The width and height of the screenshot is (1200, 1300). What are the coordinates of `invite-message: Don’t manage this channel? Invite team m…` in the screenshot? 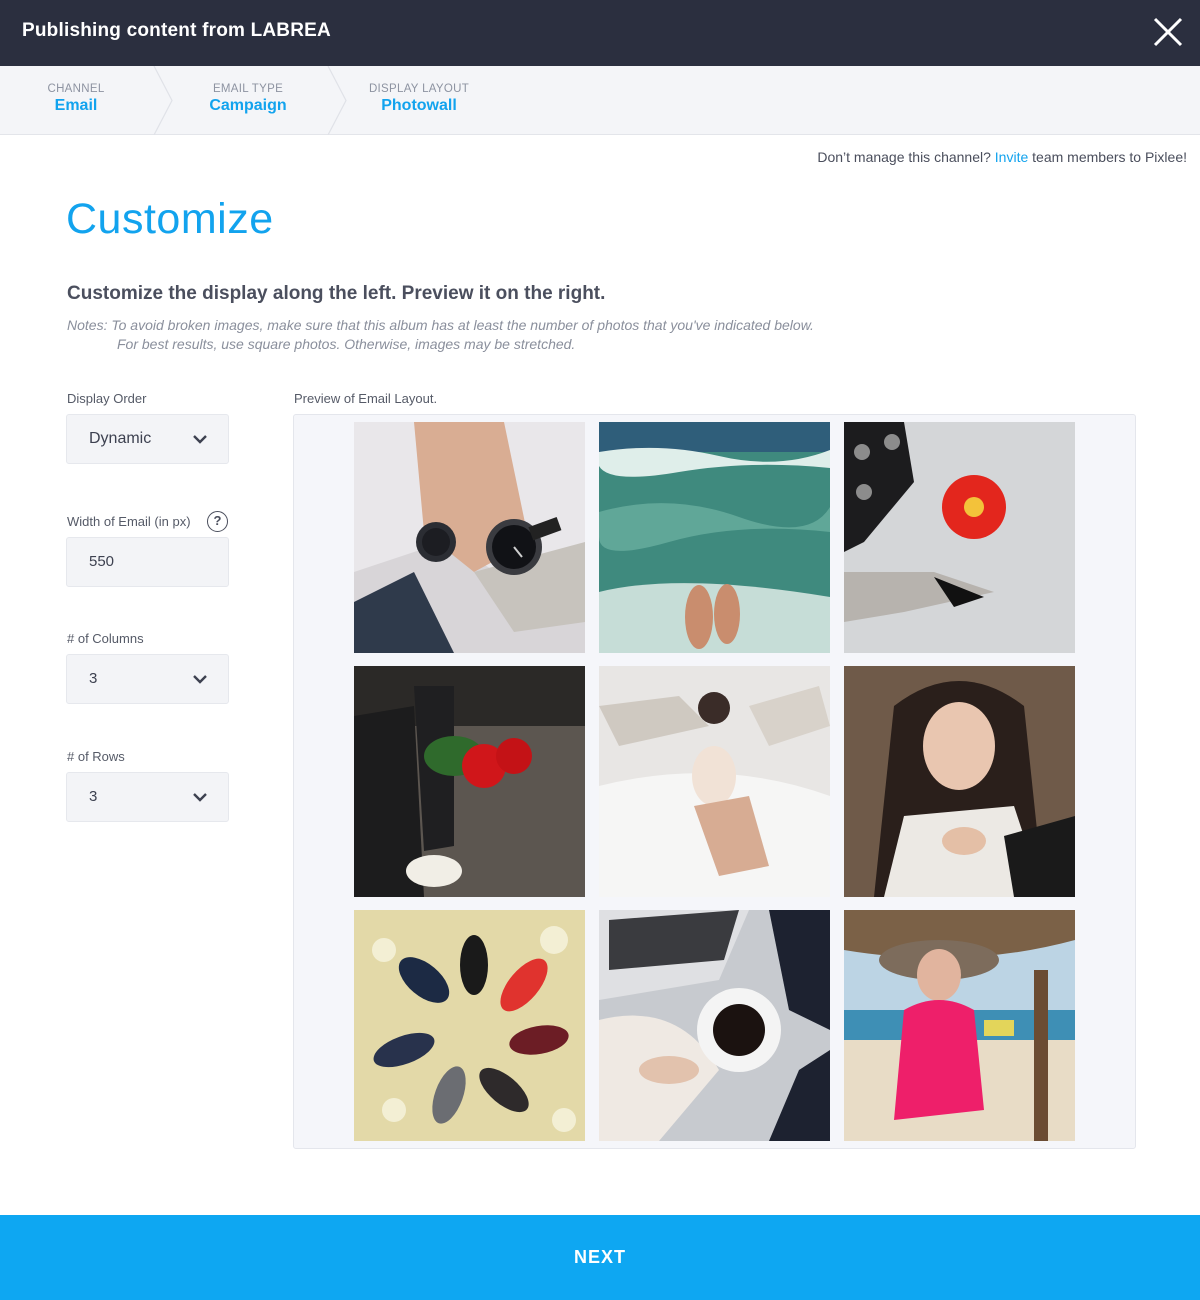 It's located at (1002, 157).